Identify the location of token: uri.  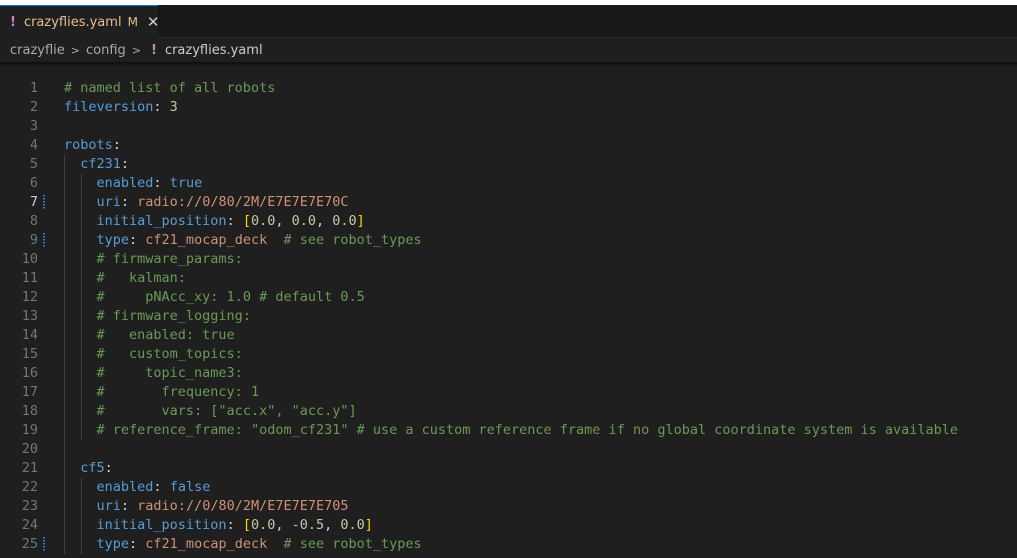
(108, 506).